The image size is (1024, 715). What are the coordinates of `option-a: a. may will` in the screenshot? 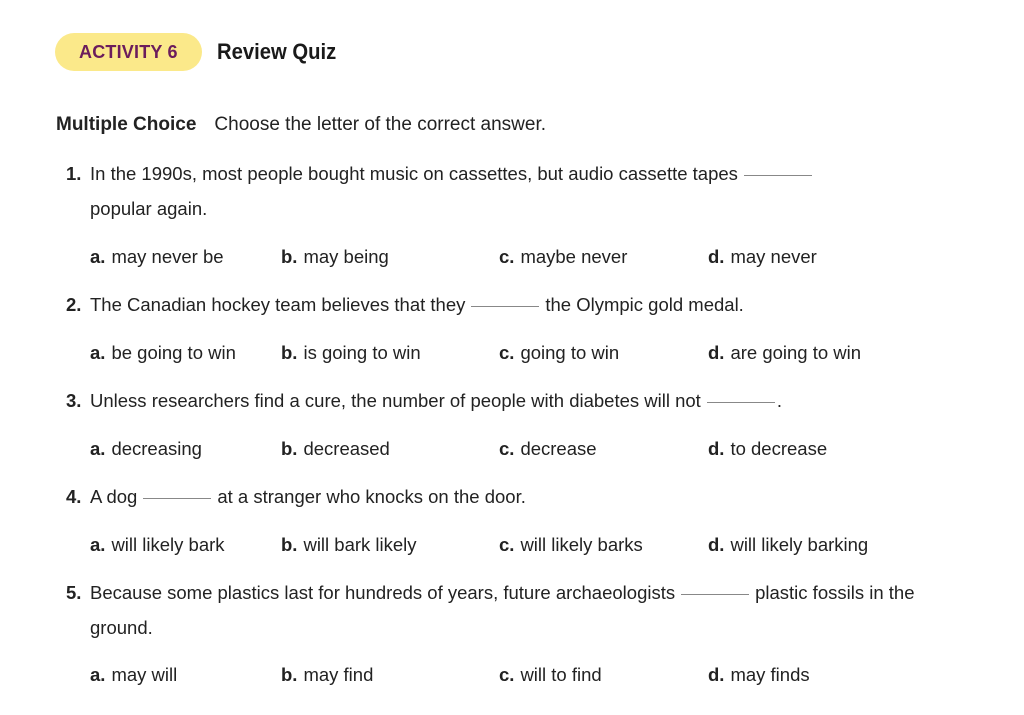 It's located at (133, 675).